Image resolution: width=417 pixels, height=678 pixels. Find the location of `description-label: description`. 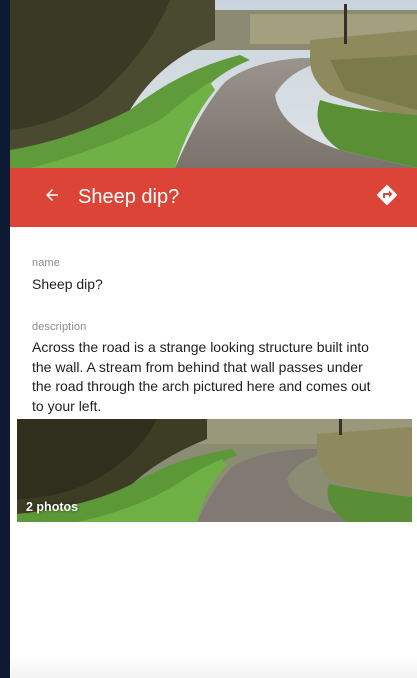

description-label: description is located at coordinates (59, 327).